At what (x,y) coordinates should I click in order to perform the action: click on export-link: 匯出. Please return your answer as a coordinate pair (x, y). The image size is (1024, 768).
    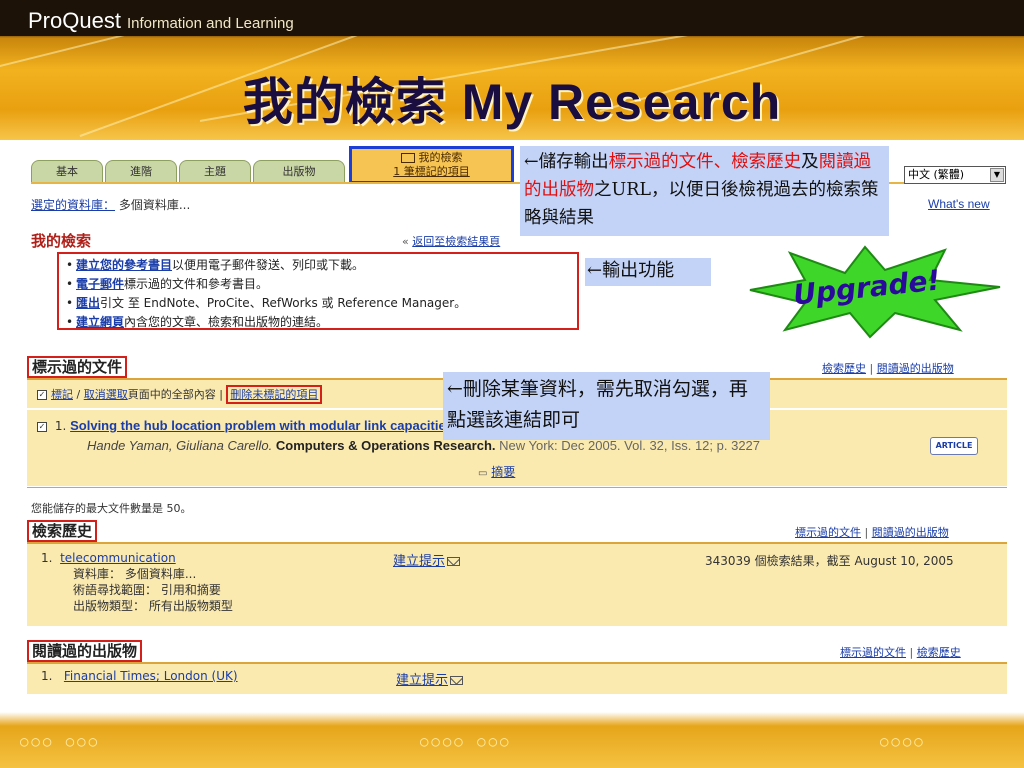
    Looking at the image, I should click on (88, 303).